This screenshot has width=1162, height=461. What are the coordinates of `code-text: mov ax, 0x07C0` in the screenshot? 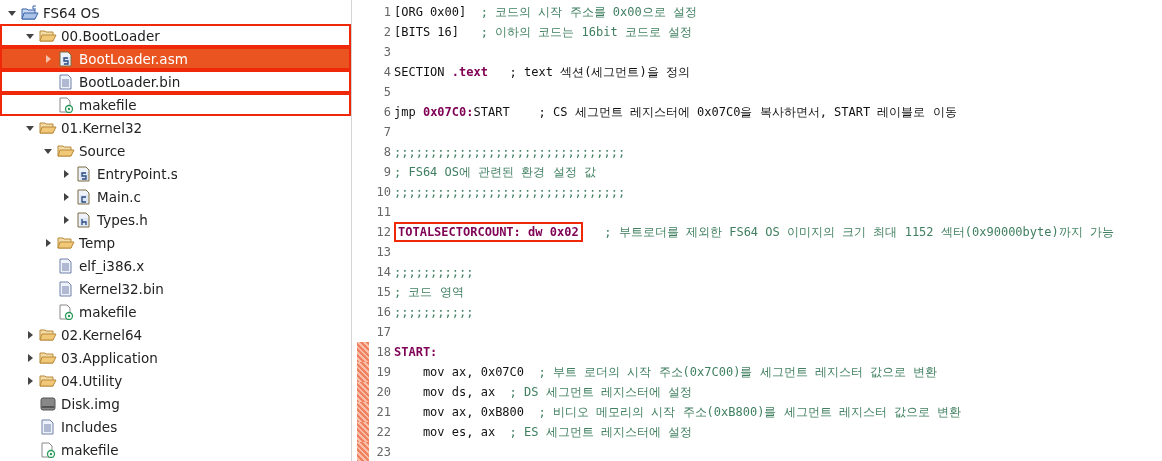 It's located at (473, 371).